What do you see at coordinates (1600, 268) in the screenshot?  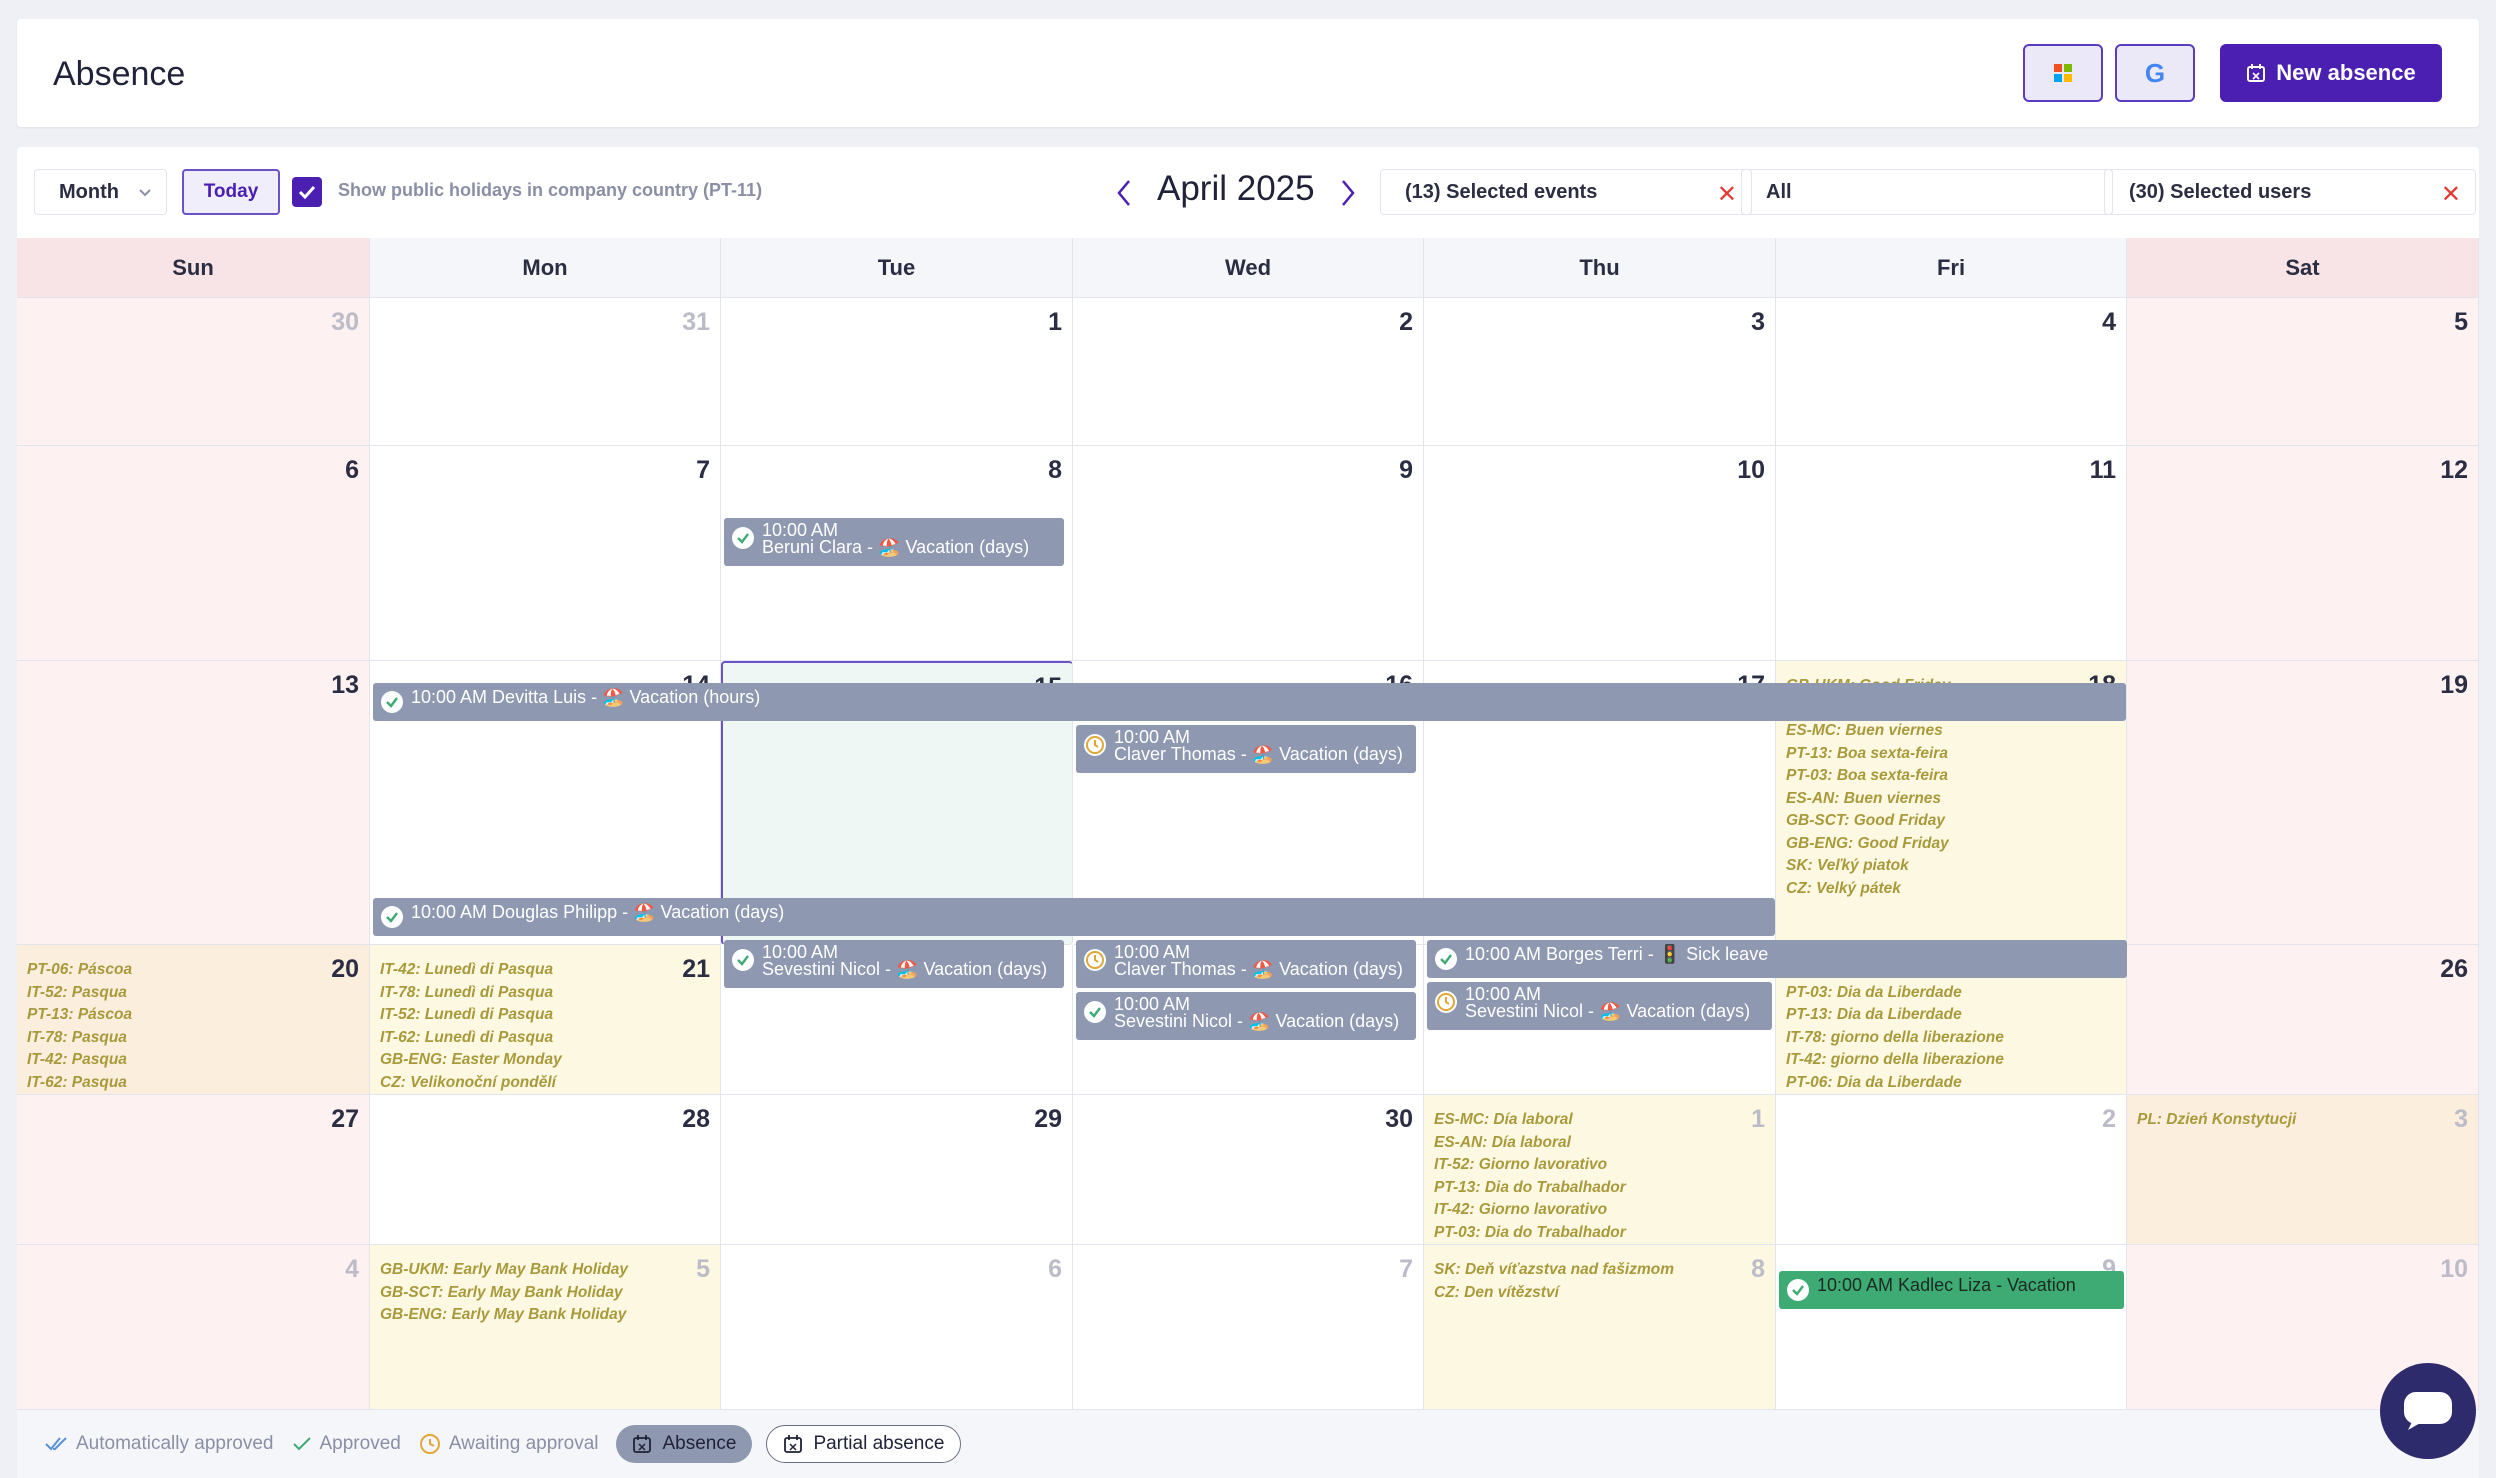 I see `weekday-header-thu: Thu` at bounding box center [1600, 268].